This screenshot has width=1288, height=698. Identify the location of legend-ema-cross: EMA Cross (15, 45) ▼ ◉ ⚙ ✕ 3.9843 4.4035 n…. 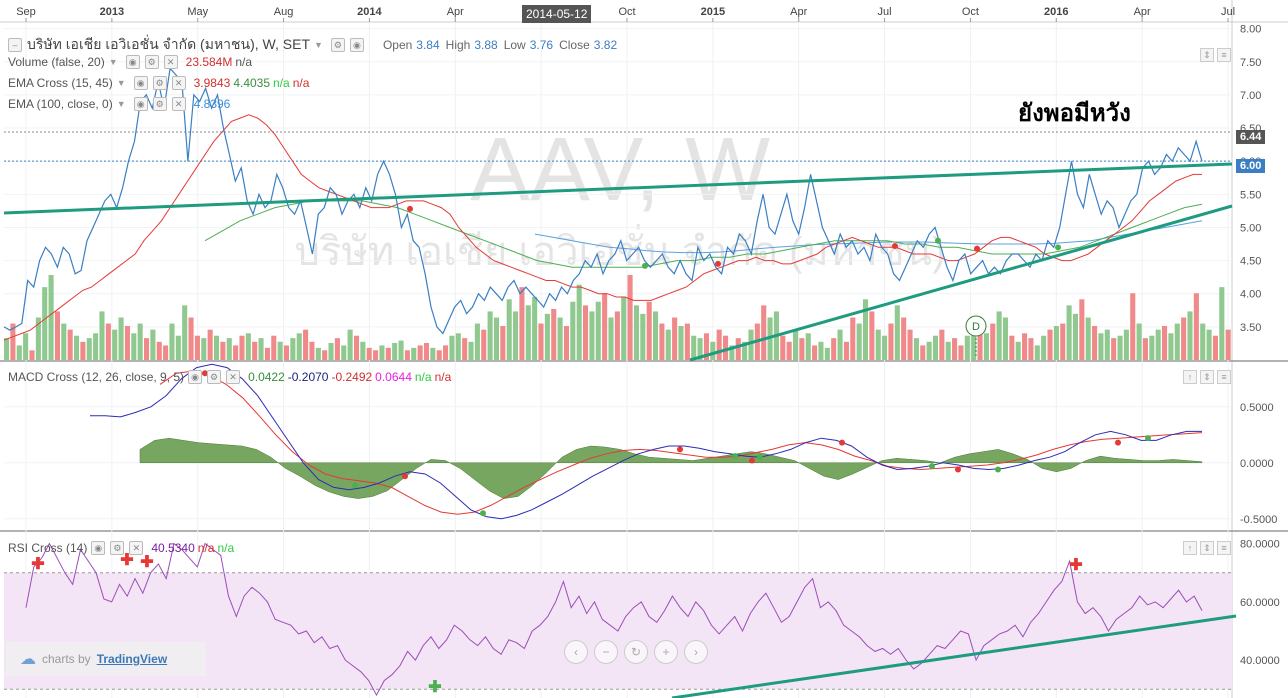
(158, 83).